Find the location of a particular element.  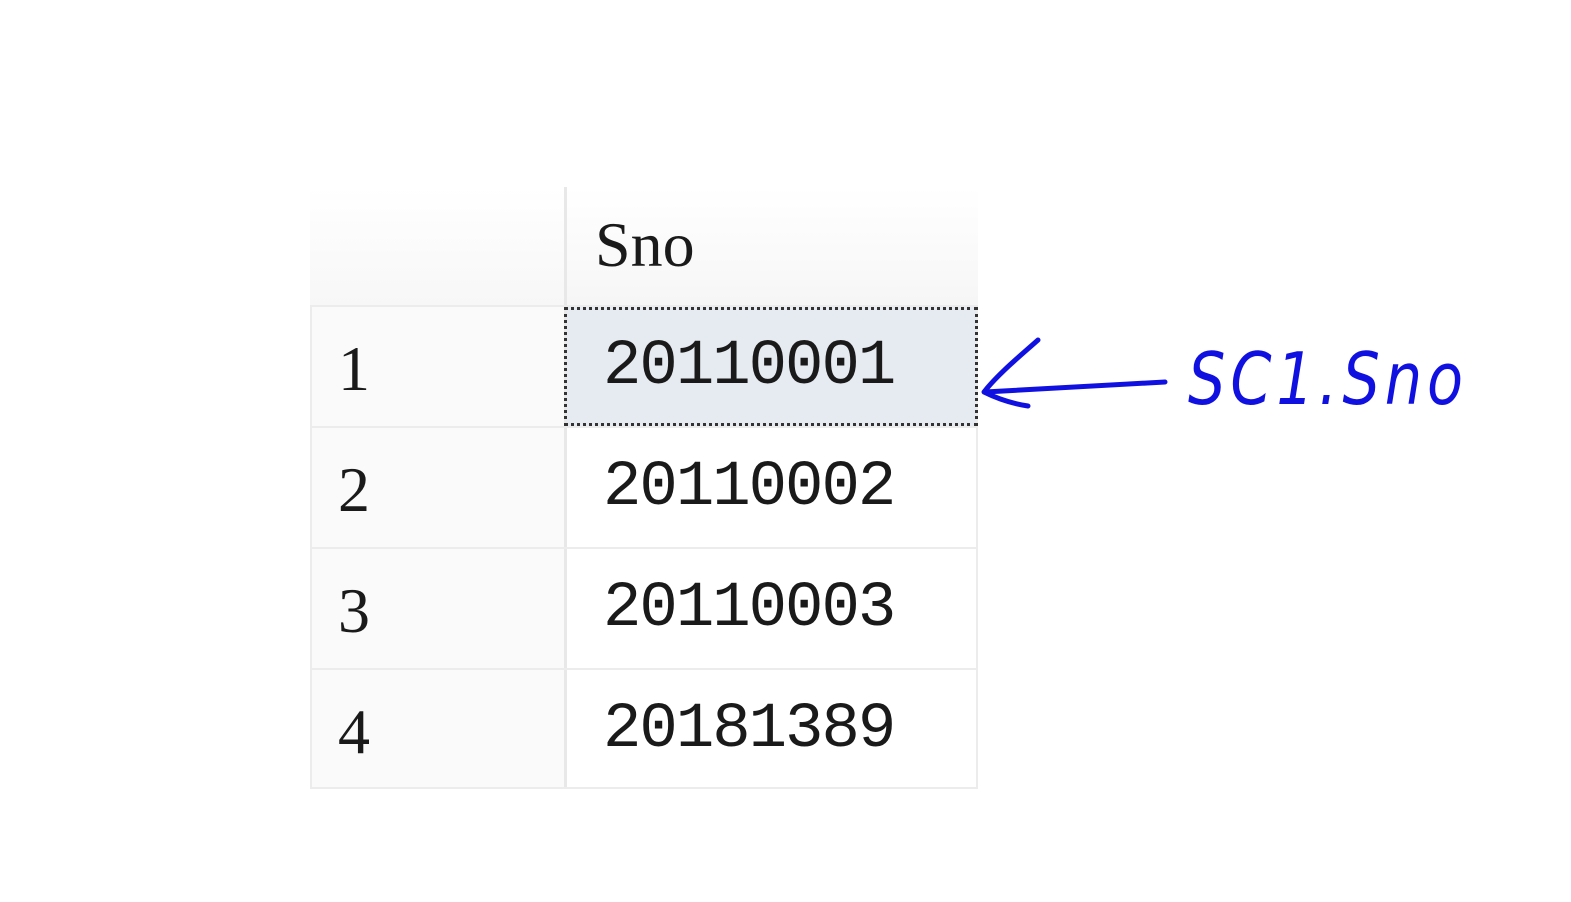

row-number-label: 4 is located at coordinates (354, 731).